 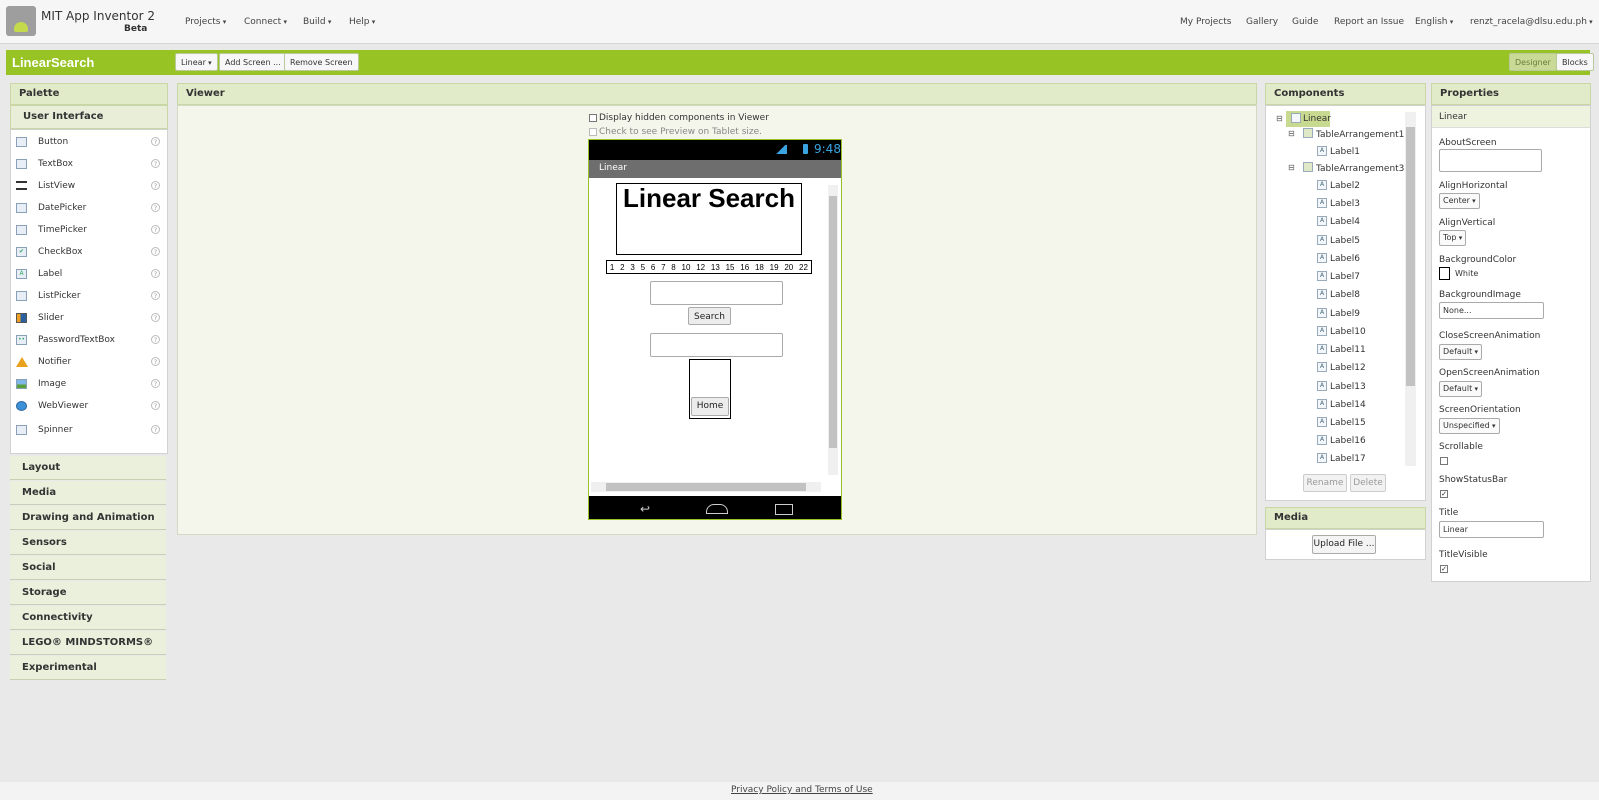 What do you see at coordinates (1345, 259) in the screenshot?
I see `tree-item-label: Label6` at bounding box center [1345, 259].